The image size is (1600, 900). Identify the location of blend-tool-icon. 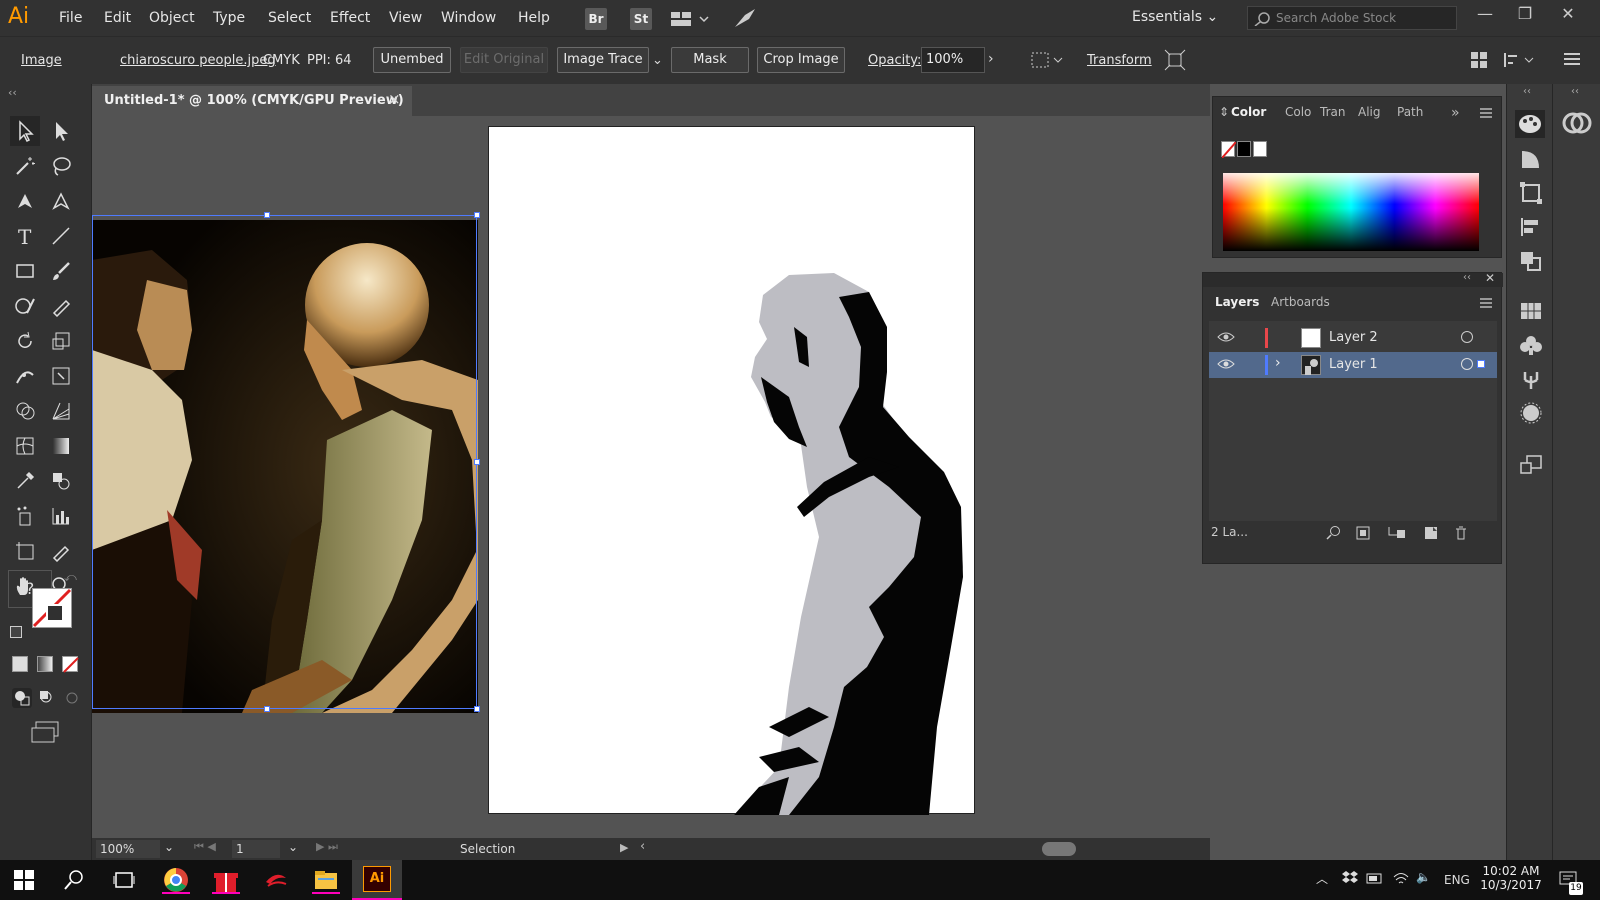
(61, 481).